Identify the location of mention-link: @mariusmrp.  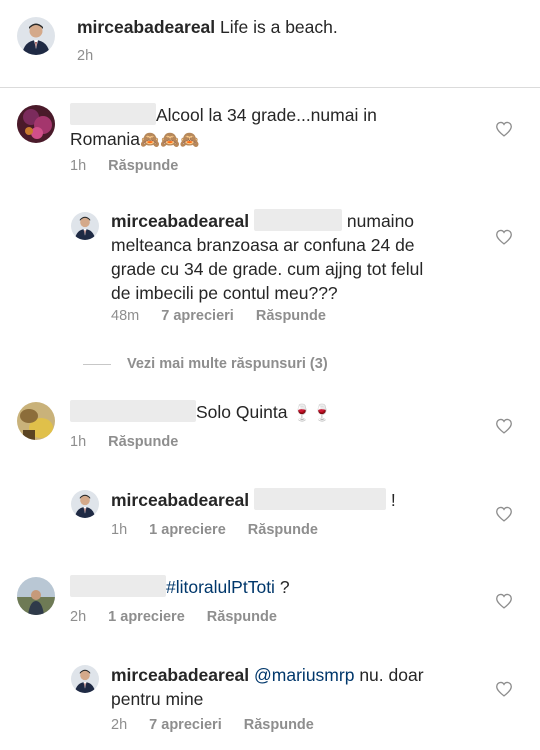
(304, 675).